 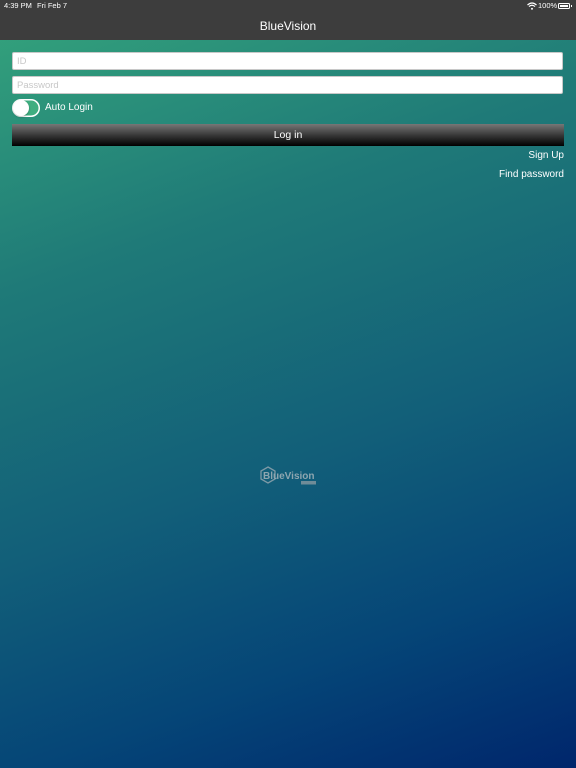 What do you see at coordinates (52, 5) in the screenshot?
I see `status-date: Fri Feb 7` at bounding box center [52, 5].